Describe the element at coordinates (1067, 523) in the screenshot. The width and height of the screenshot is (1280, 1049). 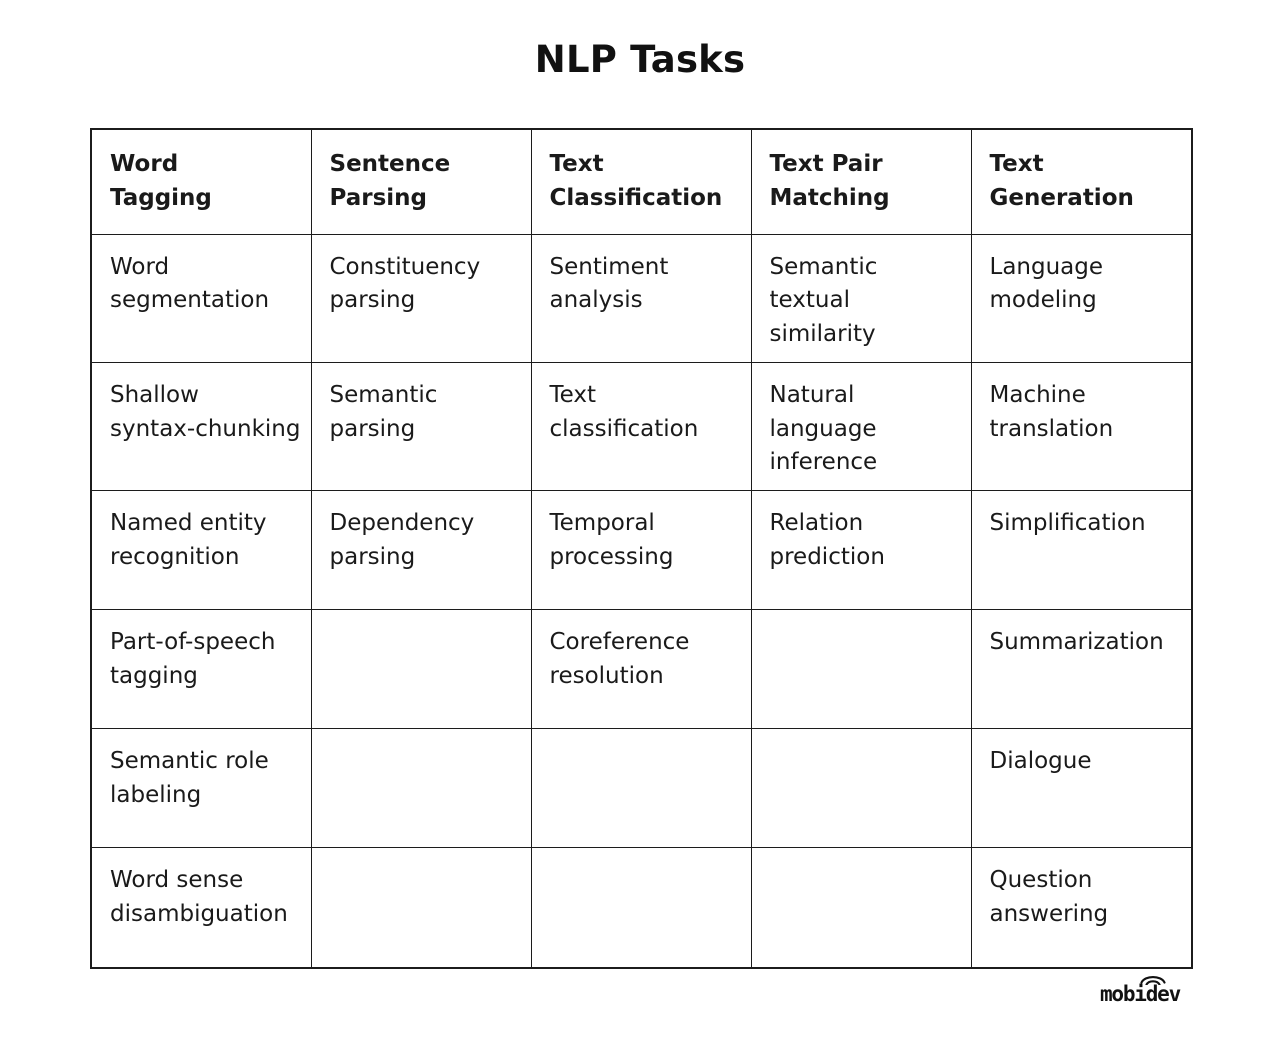
I see `cell-text: Simplification` at that location.